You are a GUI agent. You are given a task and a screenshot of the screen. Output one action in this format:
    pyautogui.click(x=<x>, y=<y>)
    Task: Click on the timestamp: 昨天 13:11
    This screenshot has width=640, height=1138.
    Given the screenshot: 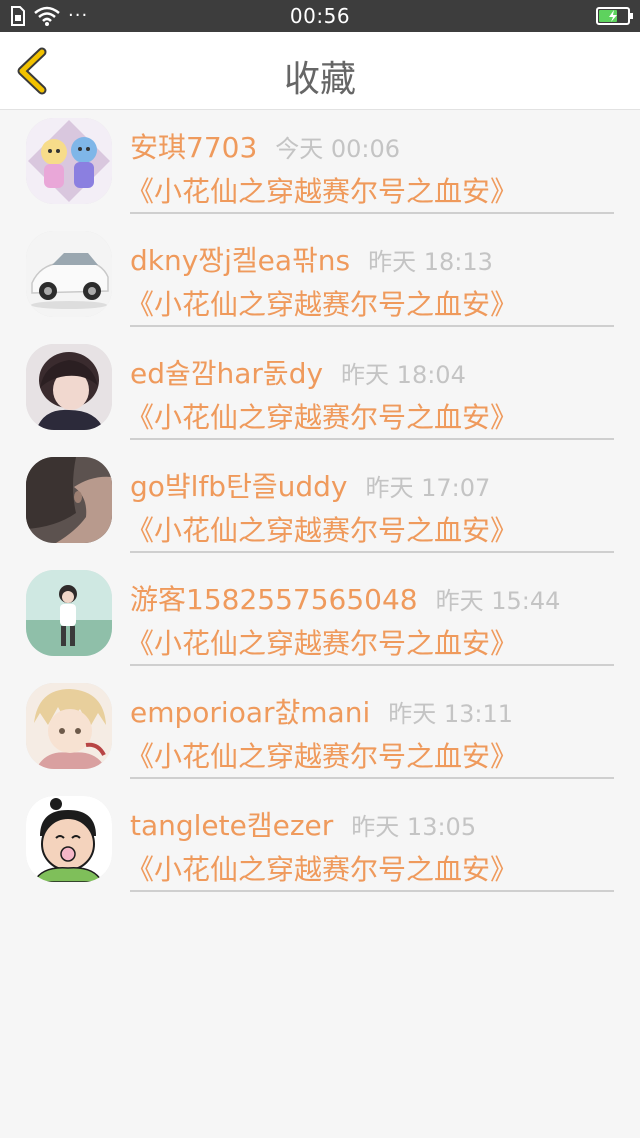 What is the action you would take?
    pyautogui.click(x=451, y=714)
    